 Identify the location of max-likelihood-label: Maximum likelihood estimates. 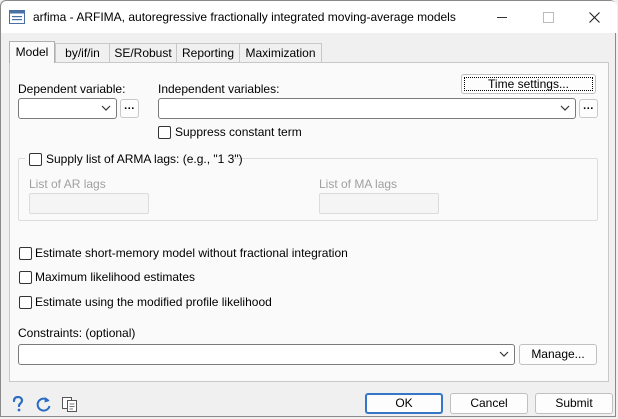
(115, 277).